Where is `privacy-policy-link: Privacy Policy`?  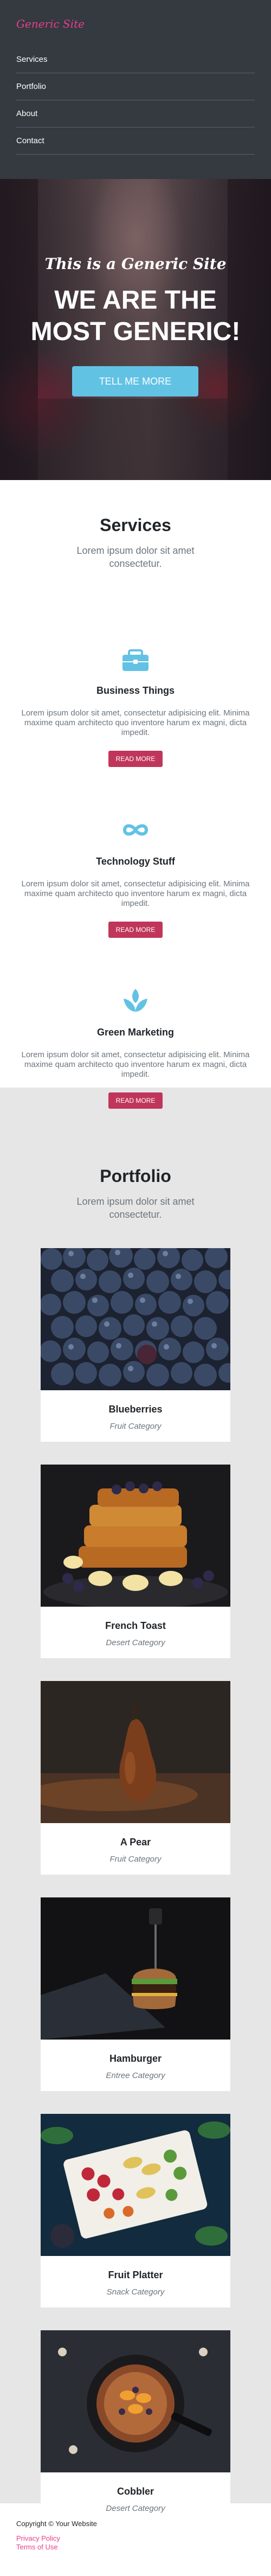
privacy-policy-link: Privacy Policy is located at coordinates (135, 2538).